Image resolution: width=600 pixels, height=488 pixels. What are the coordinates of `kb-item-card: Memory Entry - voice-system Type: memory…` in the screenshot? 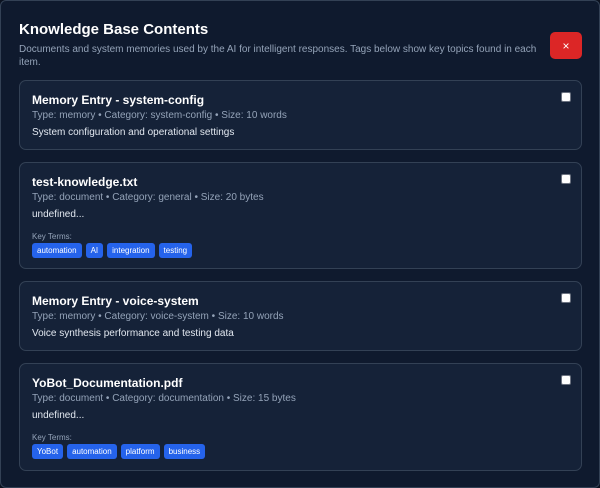 It's located at (300, 316).